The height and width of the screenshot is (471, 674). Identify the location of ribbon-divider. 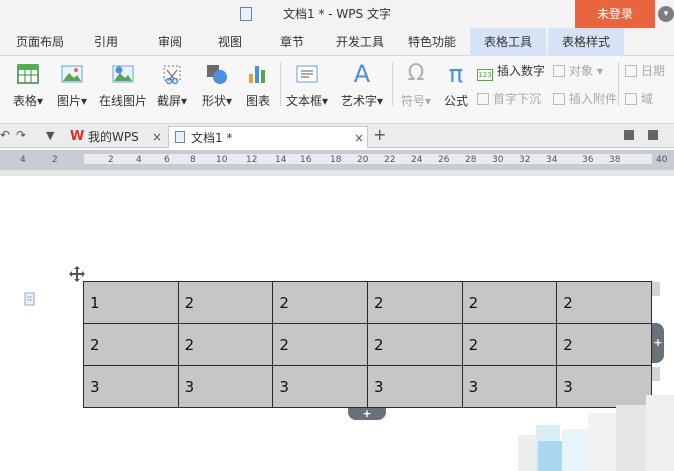
(392, 84).